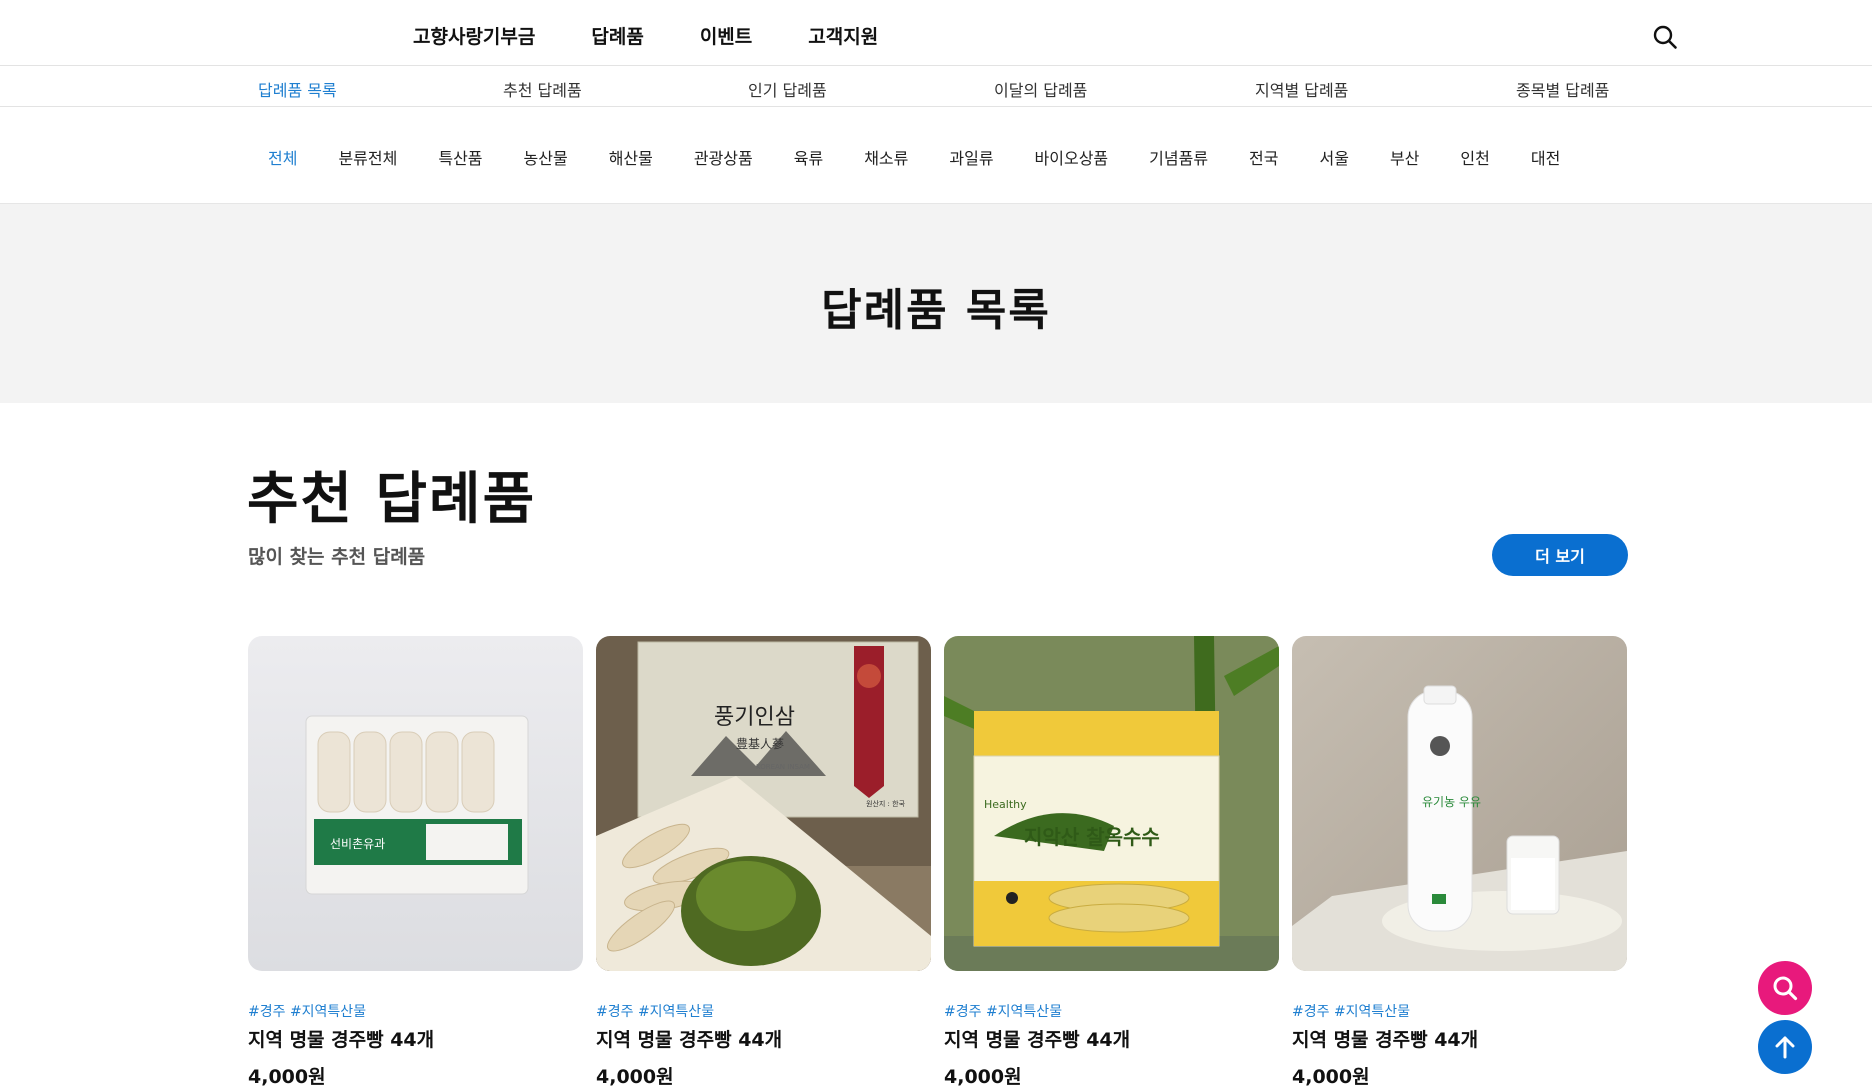  Describe the element at coordinates (1404, 157) in the screenshot. I see `category-busan: 부산` at that location.